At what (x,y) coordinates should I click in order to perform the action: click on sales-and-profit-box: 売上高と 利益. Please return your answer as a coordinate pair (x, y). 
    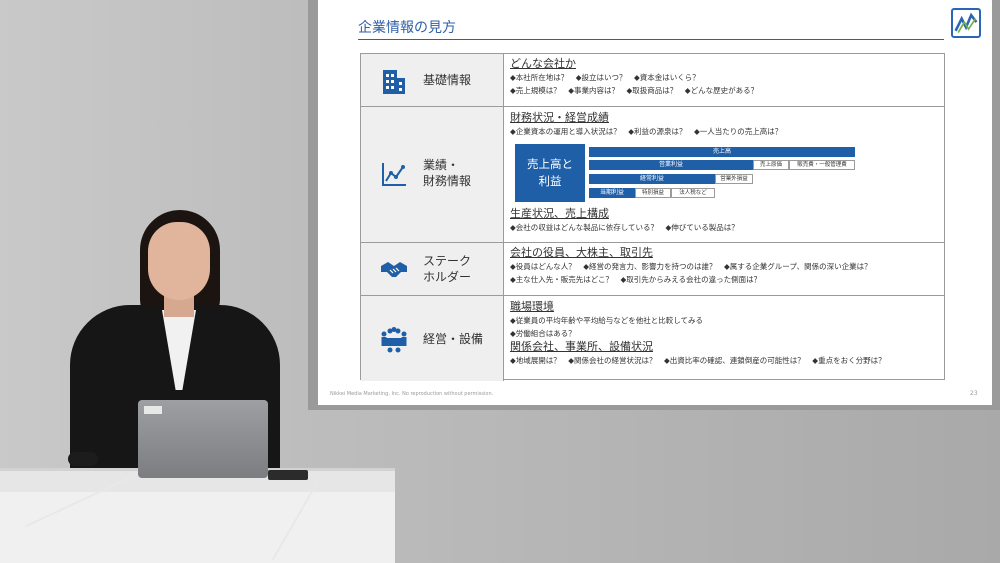
    Looking at the image, I should click on (550, 173).